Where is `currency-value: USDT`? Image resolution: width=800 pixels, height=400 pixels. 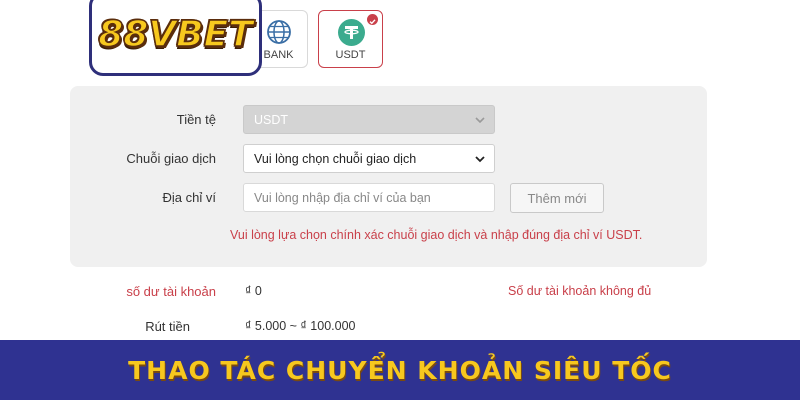
currency-value: USDT is located at coordinates (271, 119).